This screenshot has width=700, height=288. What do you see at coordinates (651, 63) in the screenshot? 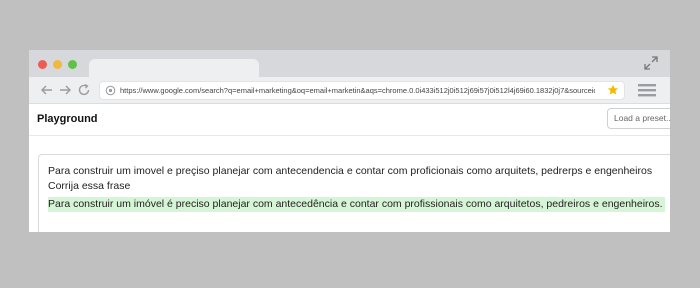
I see `expand-icon` at bounding box center [651, 63].